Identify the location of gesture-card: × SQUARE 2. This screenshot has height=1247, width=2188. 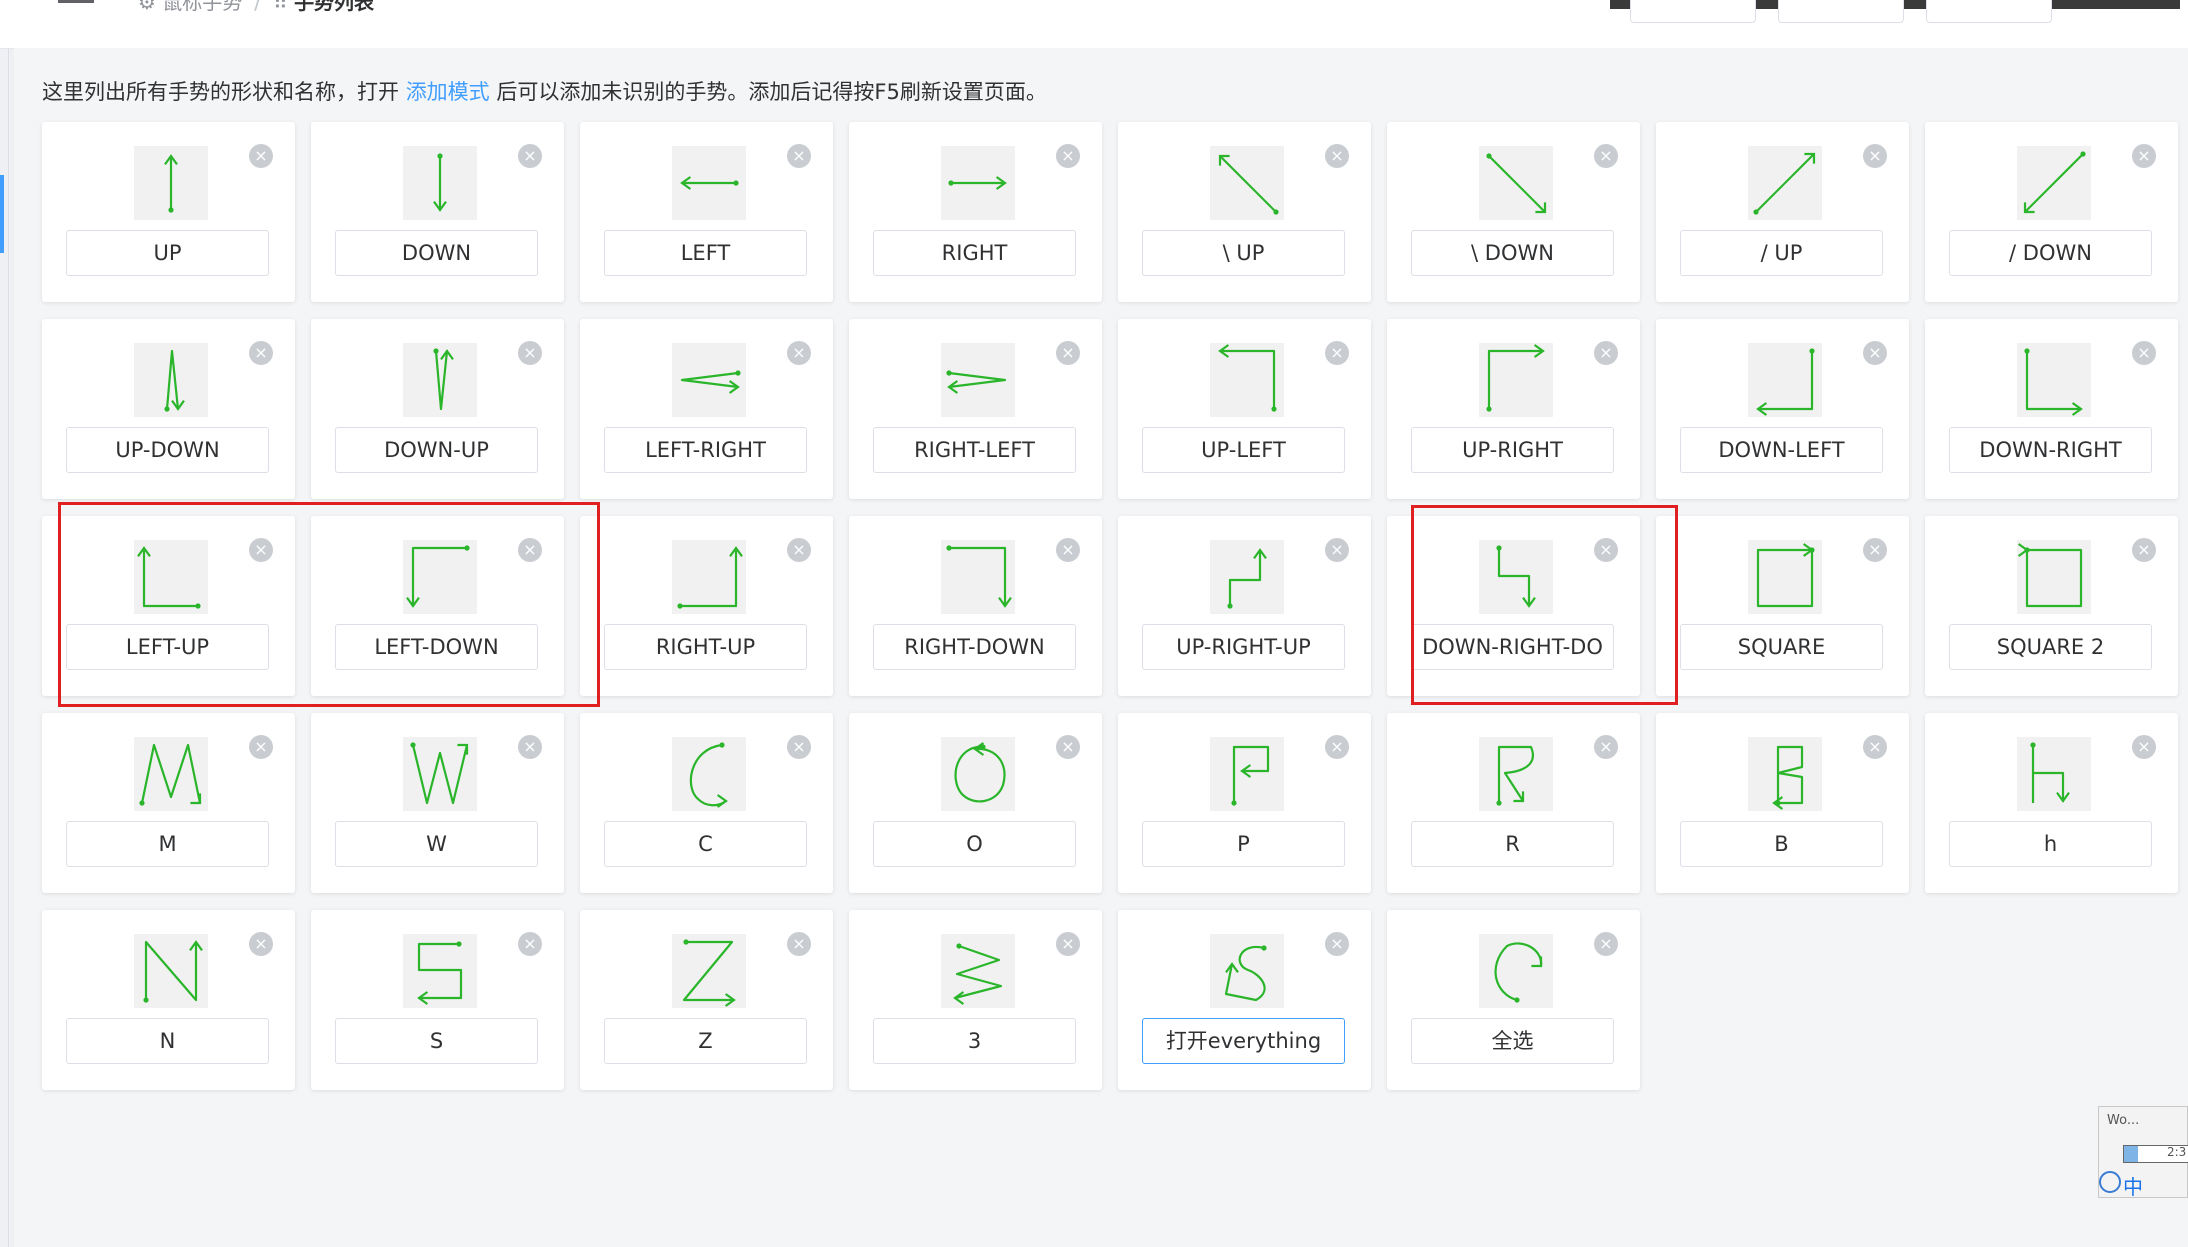
(2051, 606).